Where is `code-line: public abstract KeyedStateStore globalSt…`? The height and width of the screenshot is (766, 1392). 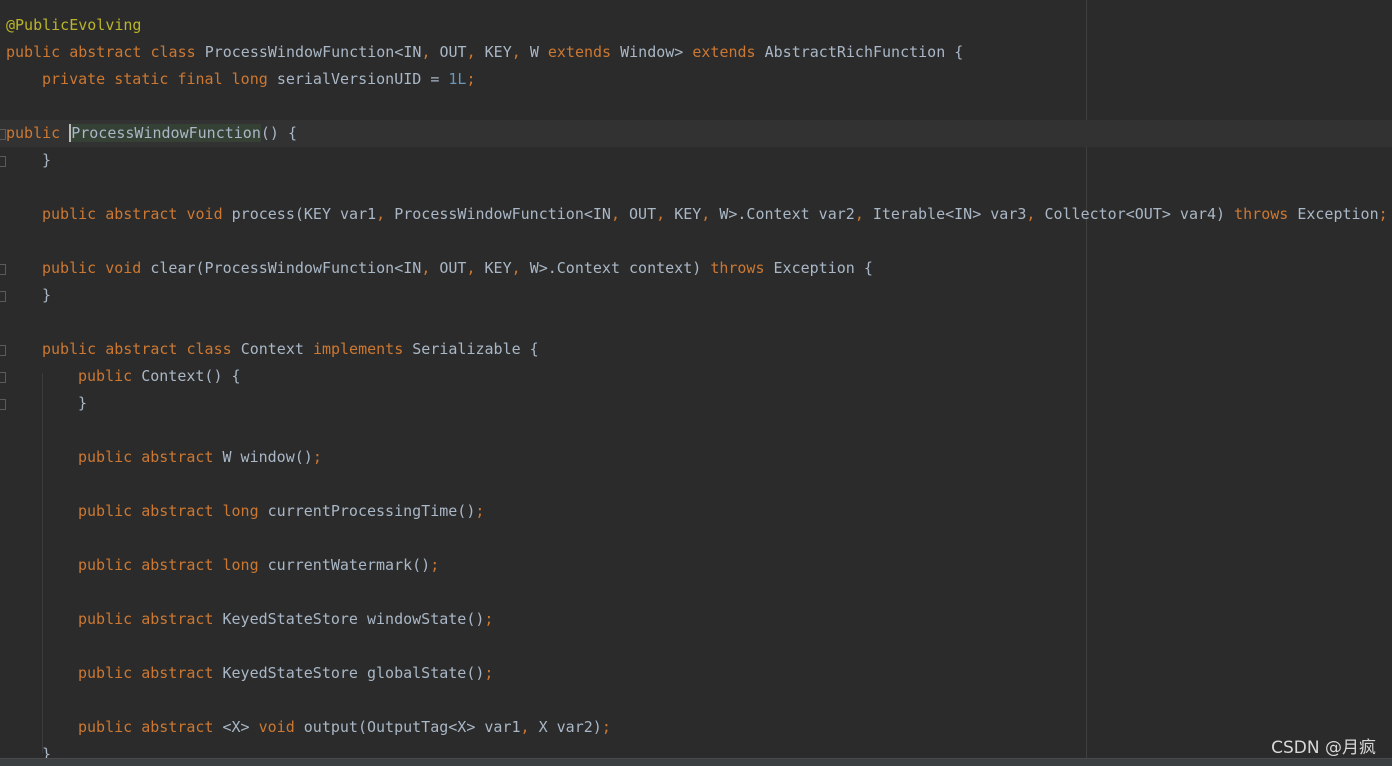 code-line: public abstract KeyedStateStore globalSt… is located at coordinates (699, 673).